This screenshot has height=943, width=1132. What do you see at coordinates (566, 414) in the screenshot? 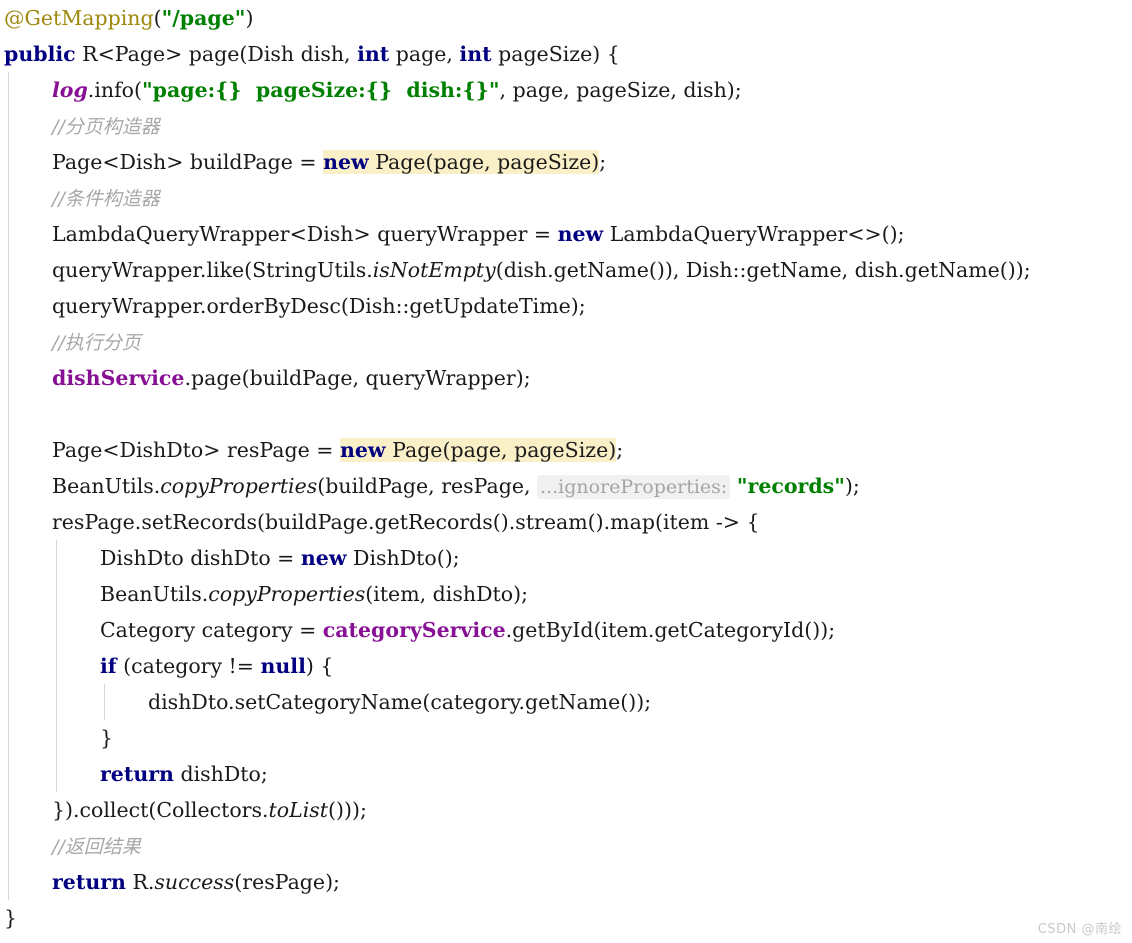
I see `code-line` at bounding box center [566, 414].